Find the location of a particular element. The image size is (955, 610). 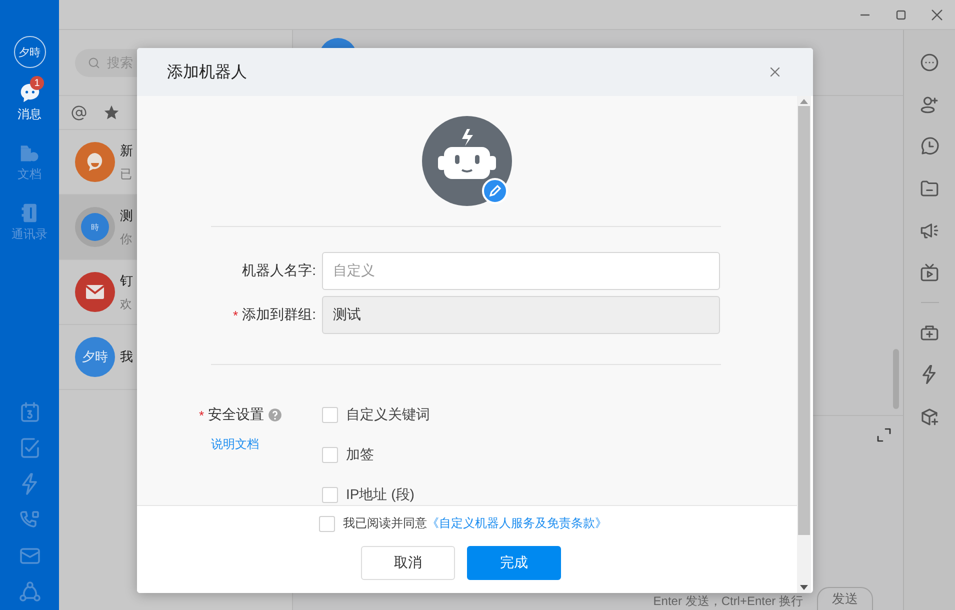

conversation-title: 我 is located at coordinates (126, 357).